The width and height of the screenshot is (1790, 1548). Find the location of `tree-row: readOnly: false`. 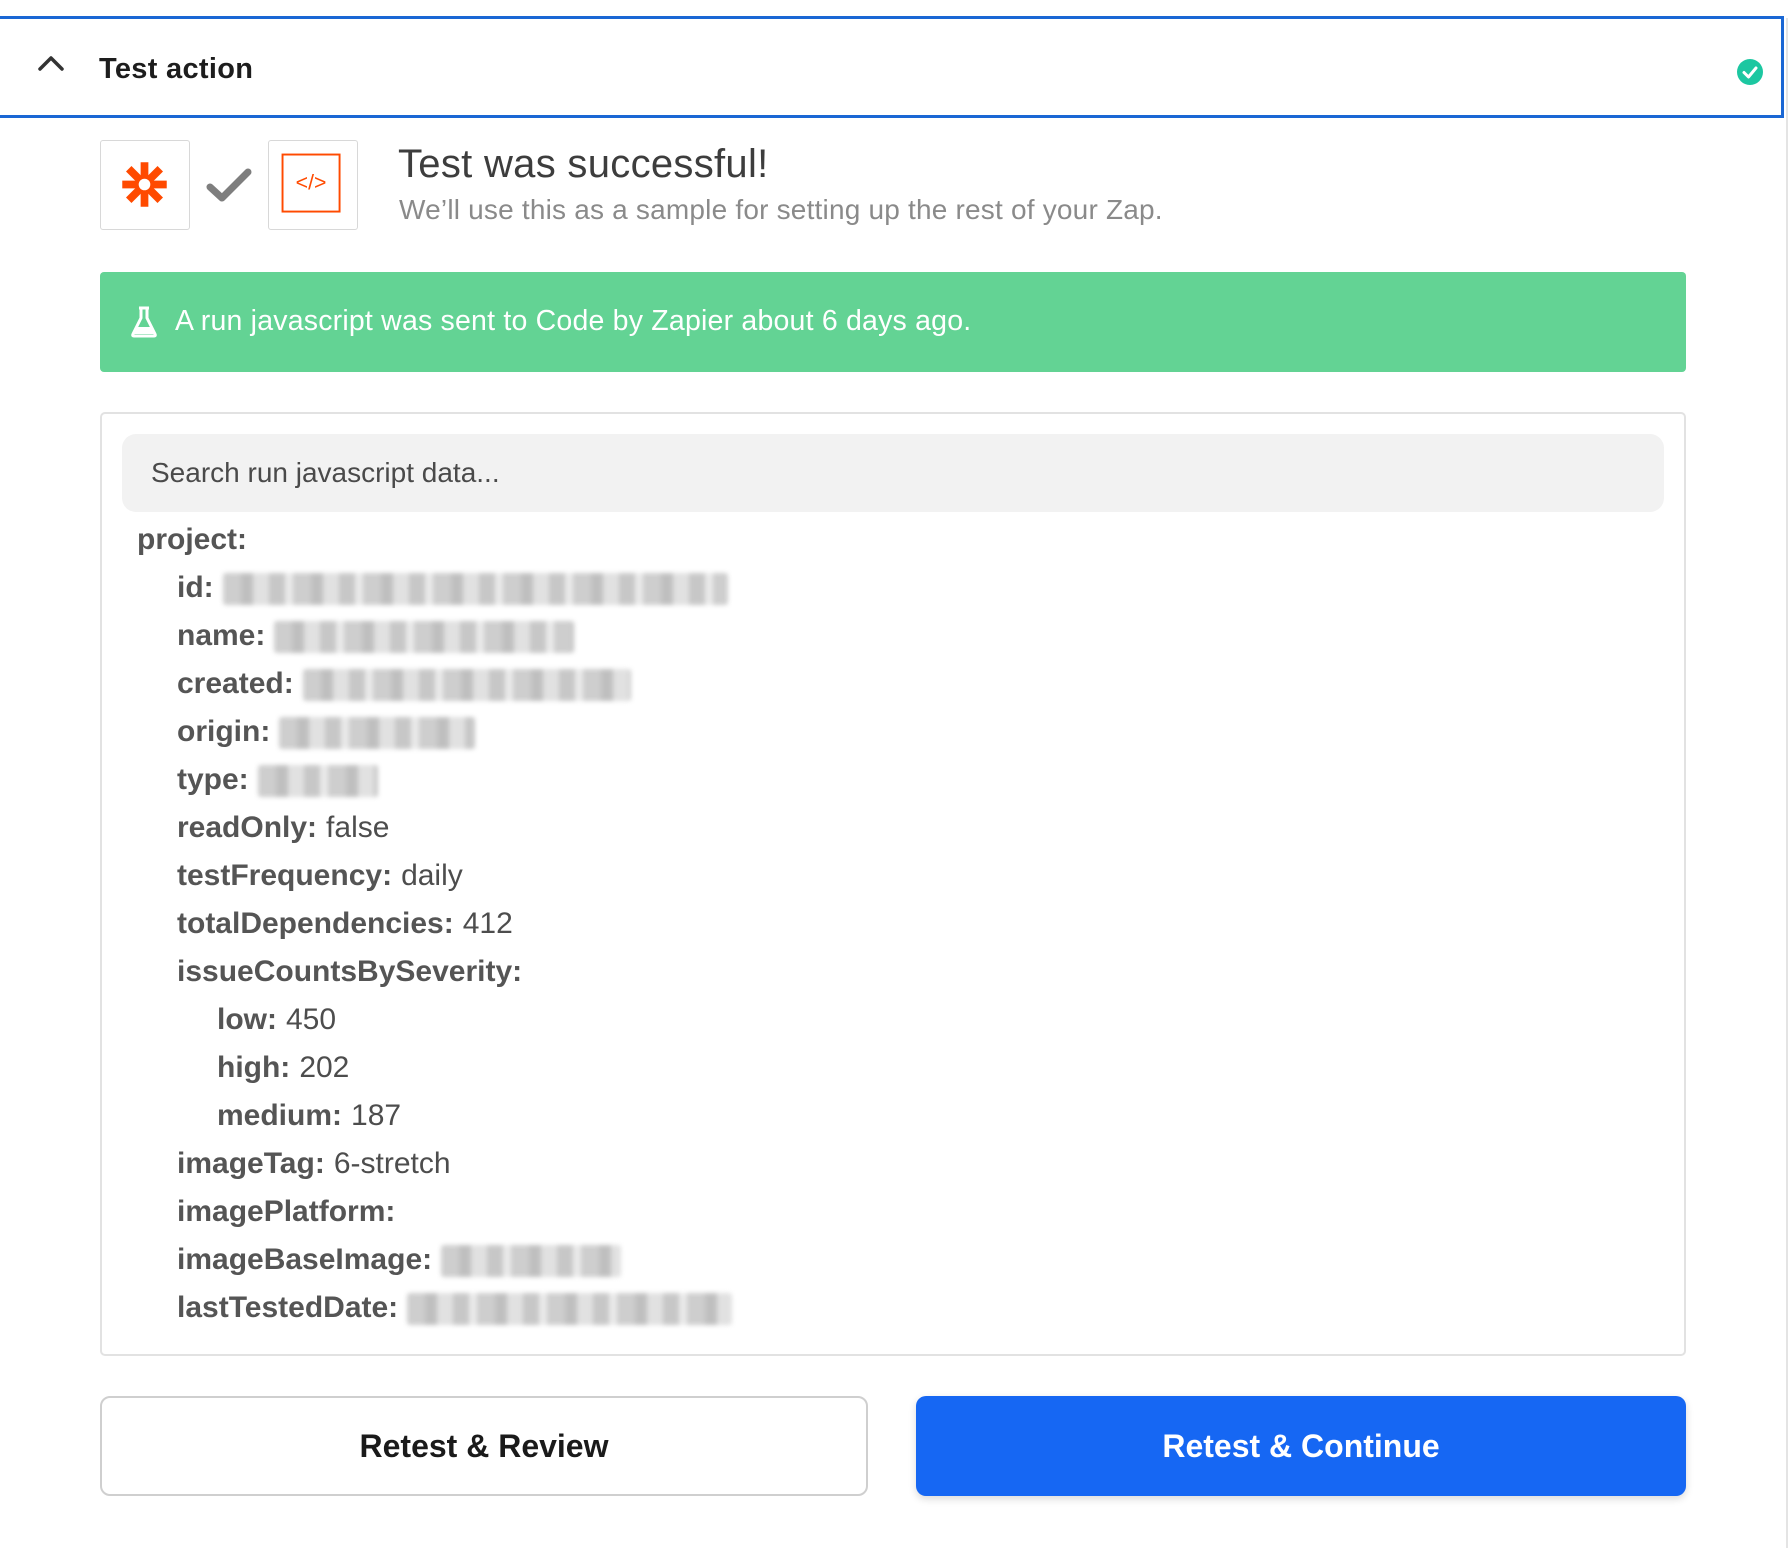

tree-row: readOnly: false is located at coordinates (283, 828).